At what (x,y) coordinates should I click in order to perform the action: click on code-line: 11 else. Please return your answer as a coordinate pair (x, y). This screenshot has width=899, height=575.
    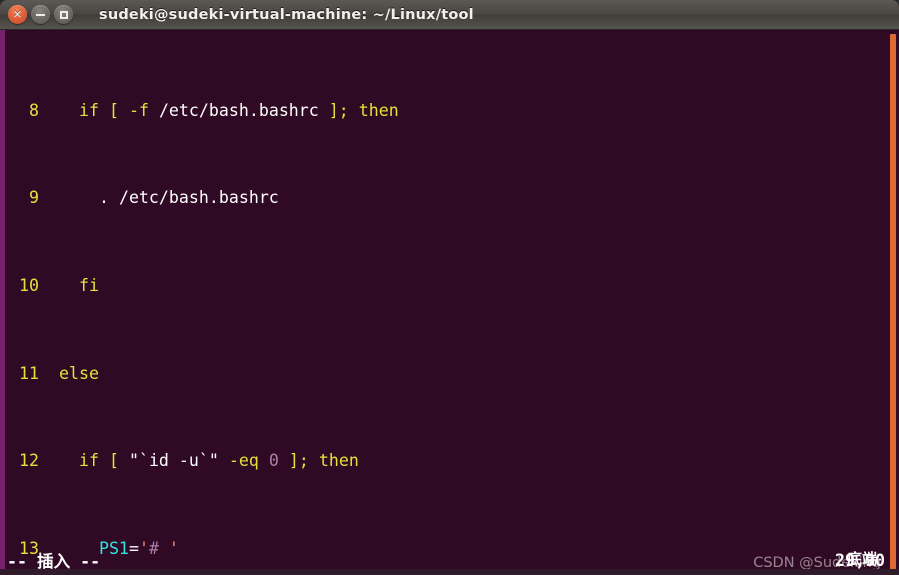
    Looking at the image, I should click on (446, 374).